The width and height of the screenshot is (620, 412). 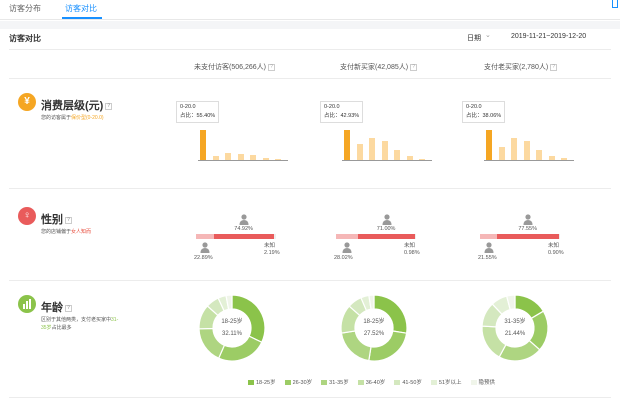 What do you see at coordinates (386, 229) in the screenshot?
I see `female-pct: 71.00%` at bounding box center [386, 229].